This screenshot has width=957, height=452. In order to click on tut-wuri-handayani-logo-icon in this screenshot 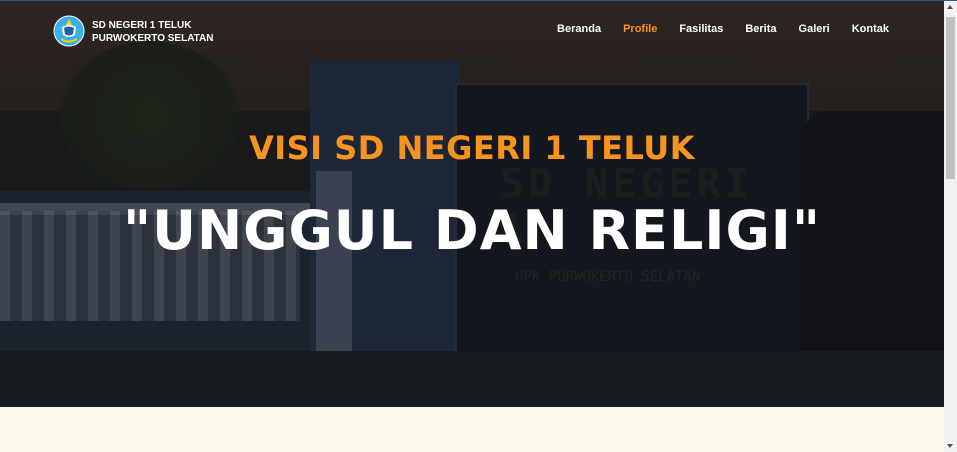, I will do `click(69, 31)`.